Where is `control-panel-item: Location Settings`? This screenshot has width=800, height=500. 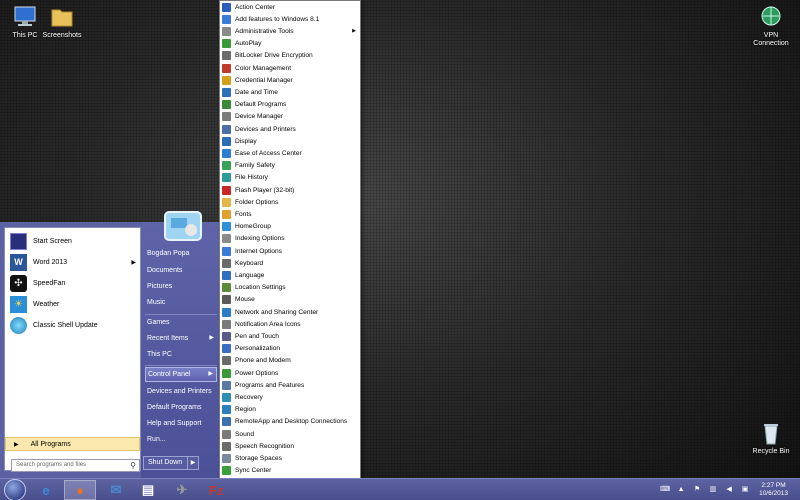
control-panel-item: Location Settings is located at coordinates (290, 288).